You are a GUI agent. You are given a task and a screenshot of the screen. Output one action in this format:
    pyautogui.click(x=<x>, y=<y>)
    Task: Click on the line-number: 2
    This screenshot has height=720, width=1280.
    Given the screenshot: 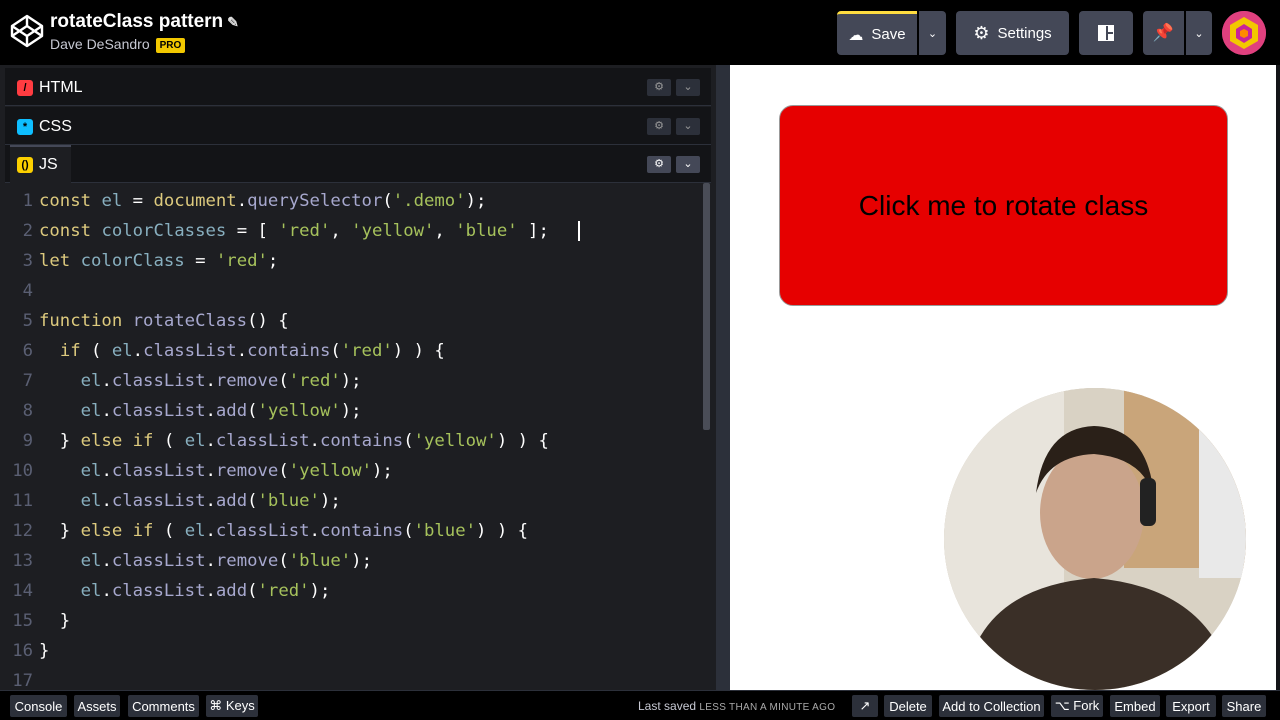 What is the action you would take?
    pyautogui.click(x=27, y=231)
    